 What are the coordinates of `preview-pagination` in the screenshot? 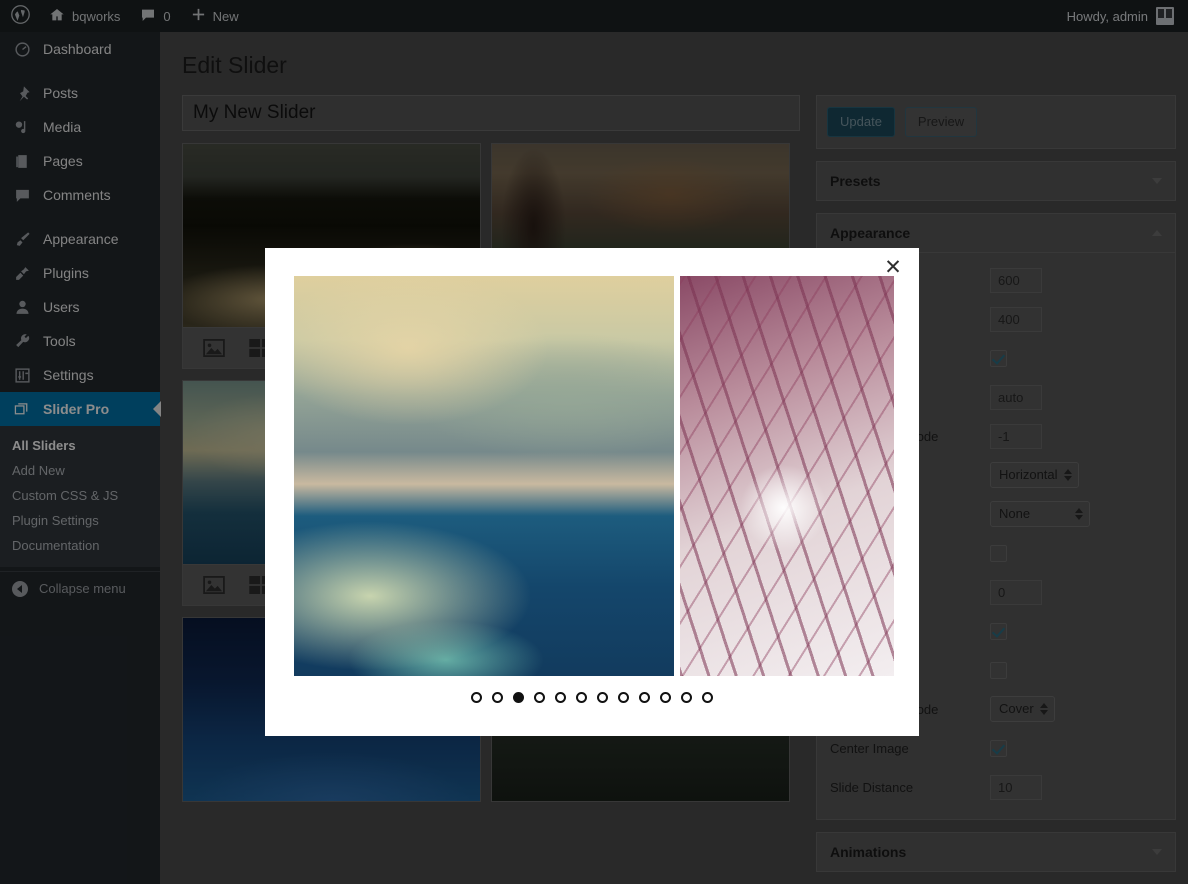 It's located at (592, 697).